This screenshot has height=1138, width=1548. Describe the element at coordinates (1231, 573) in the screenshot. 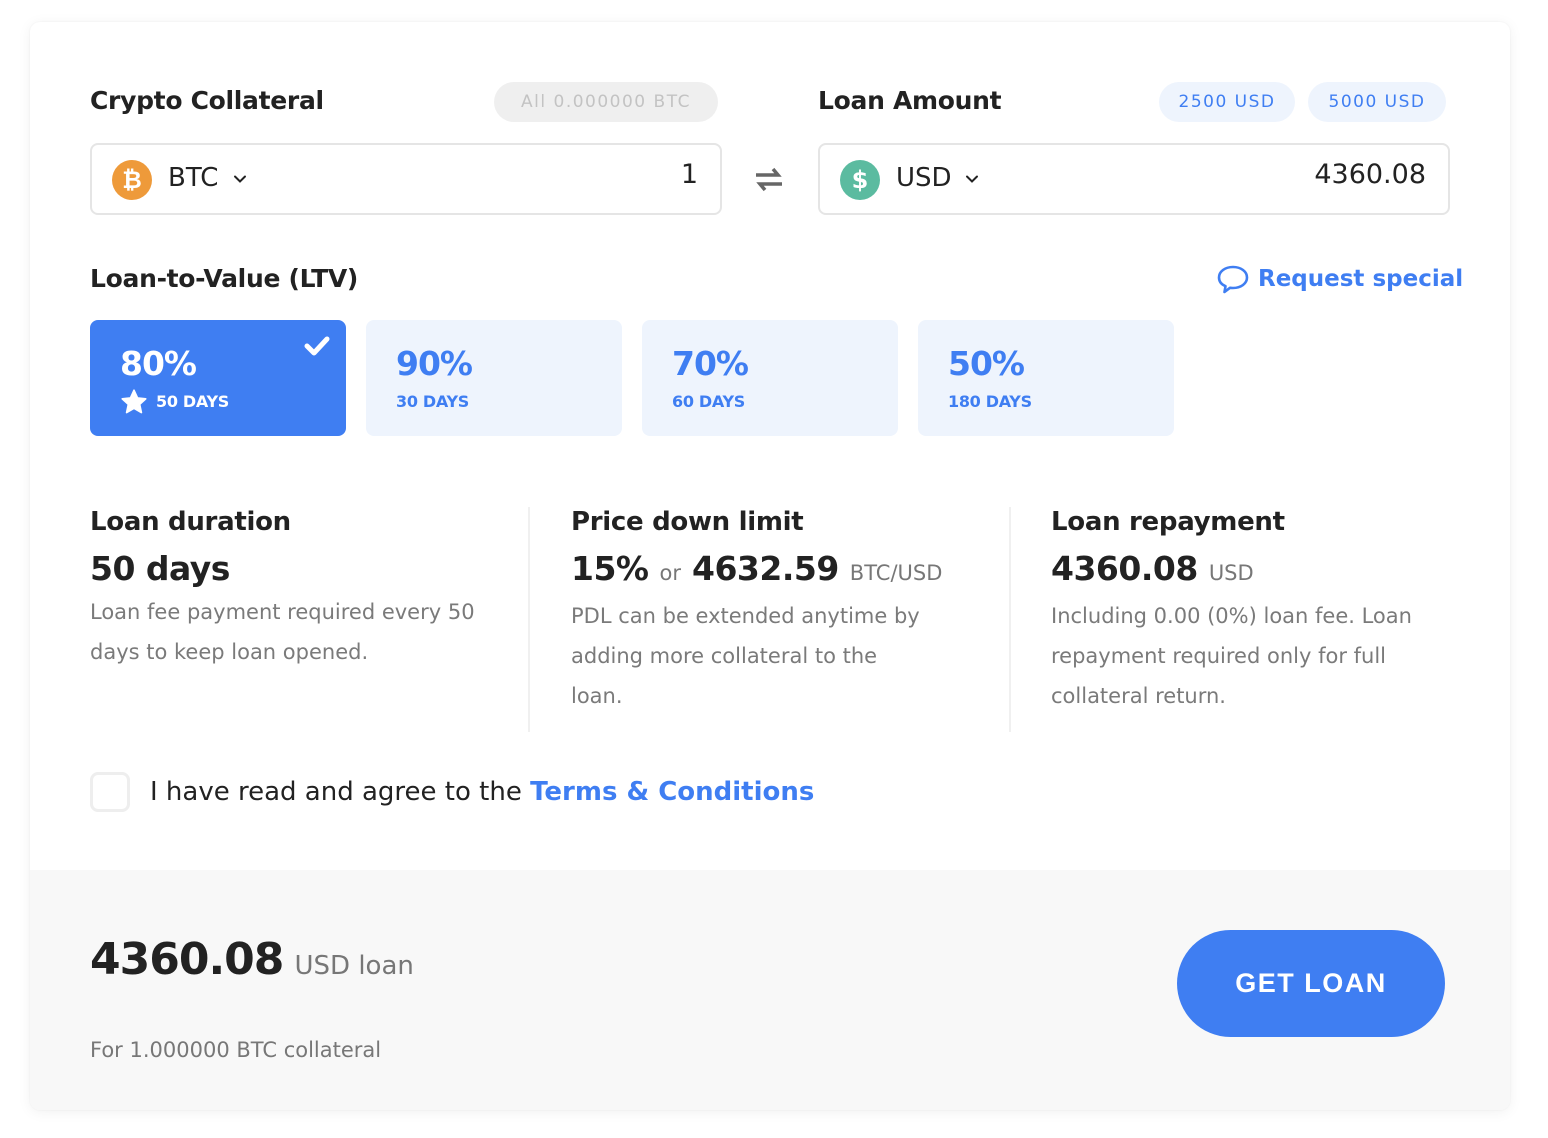

I see `repayment-unit: USD` at that location.